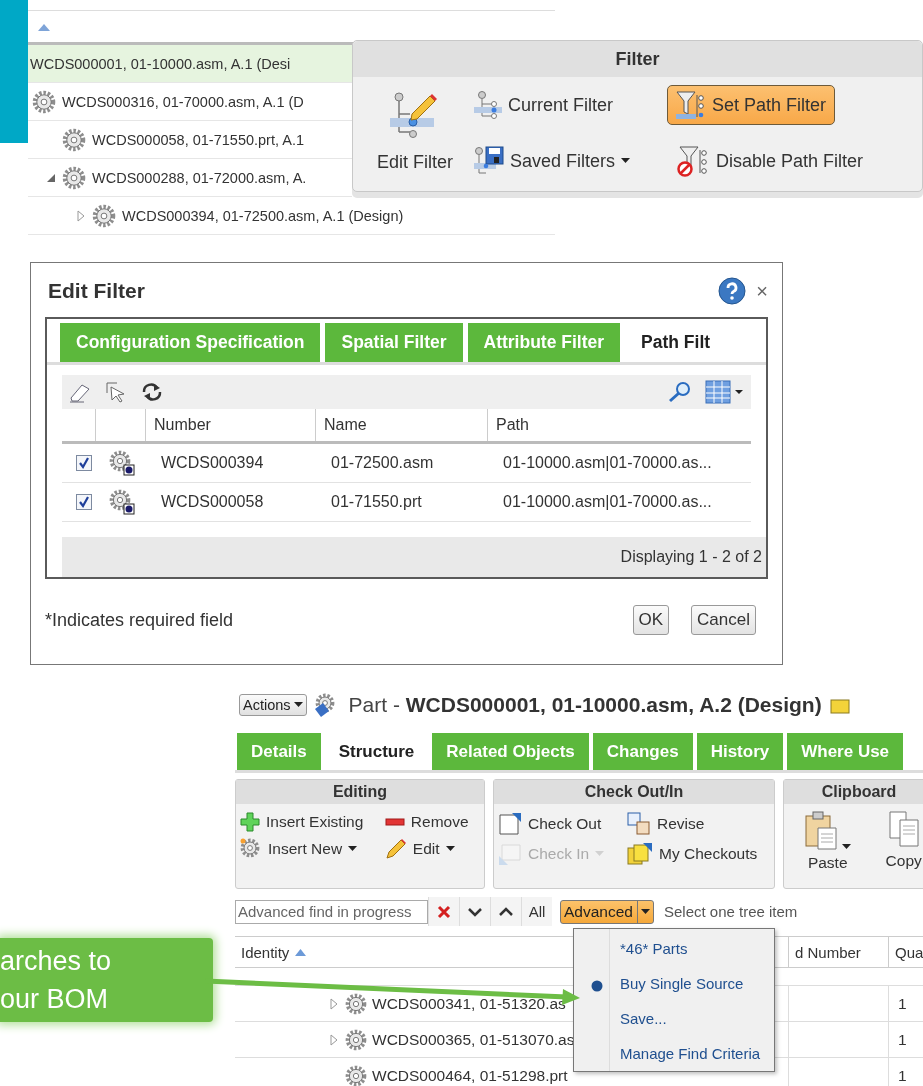 The image size is (923, 1086). Describe the element at coordinates (536, 911) in the screenshot. I see `all-button: All` at that location.